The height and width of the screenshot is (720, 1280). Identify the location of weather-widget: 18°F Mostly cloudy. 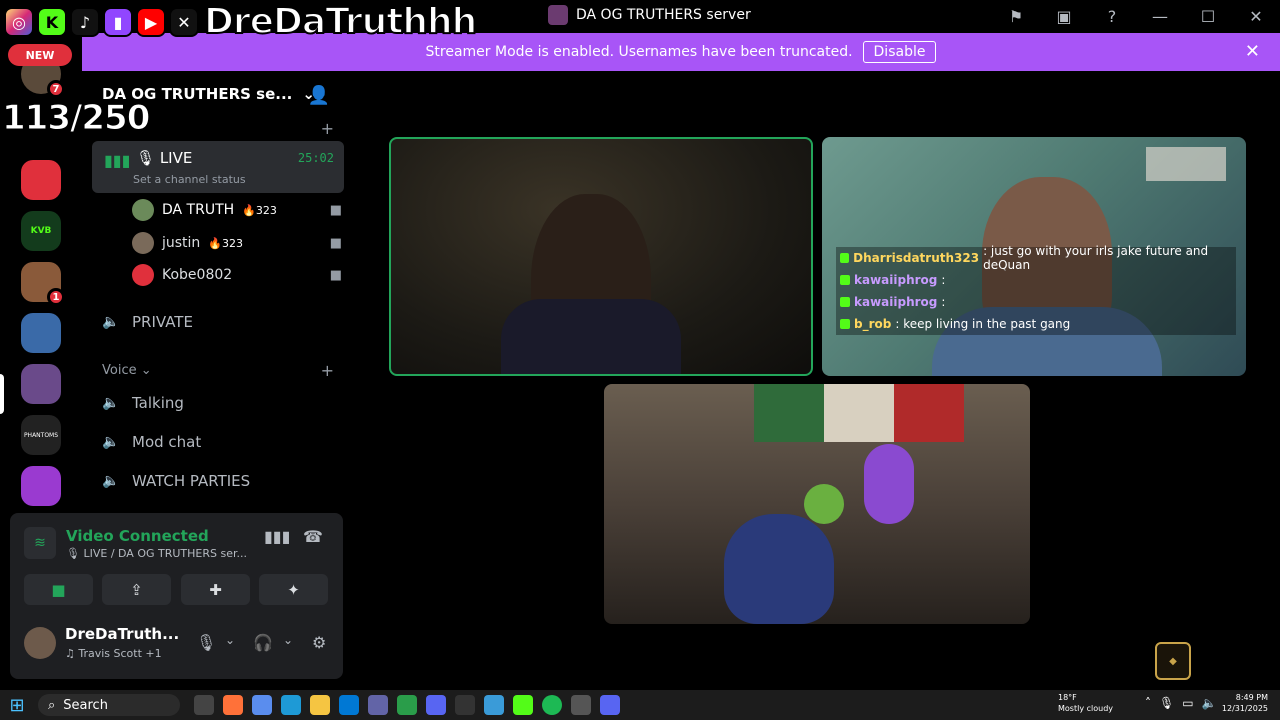
(1076, 703).